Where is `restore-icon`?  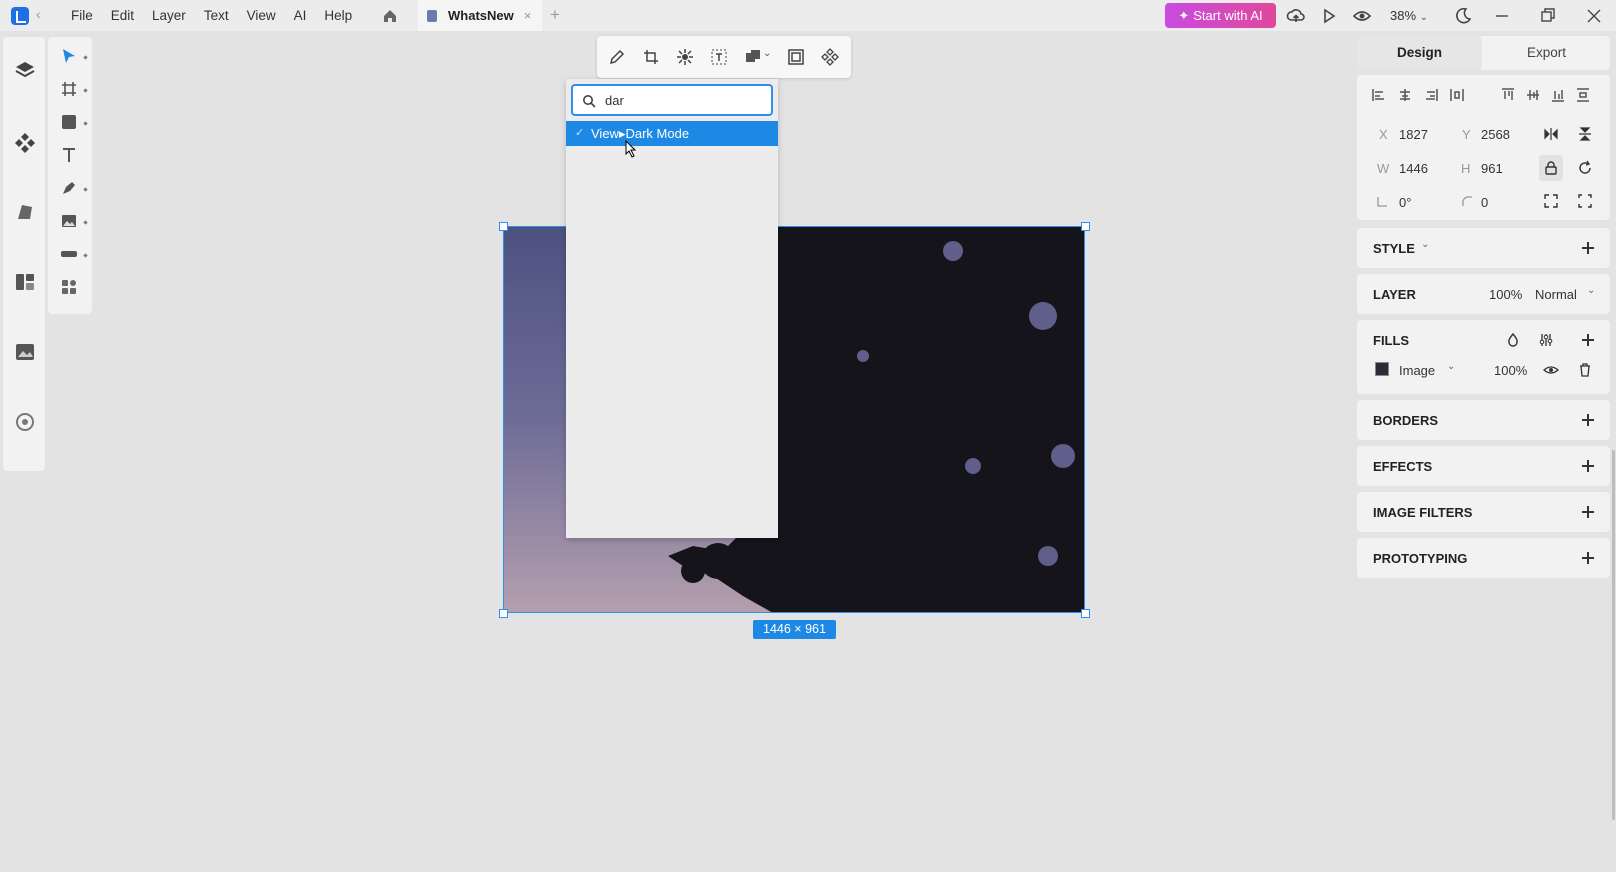 restore-icon is located at coordinates (1548, 16).